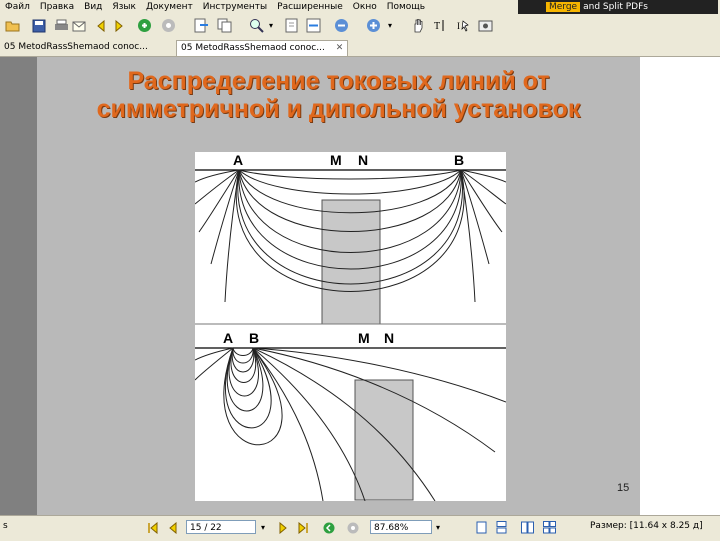 The width and height of the screenshot is (720, 541). I want to click on banner-text: and Split PDFs, so click(615, 7).